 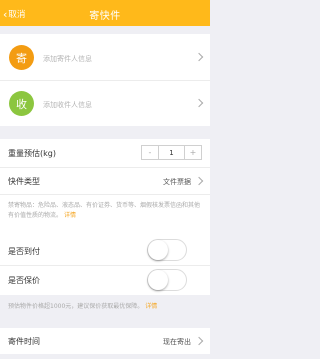 What do you see at coordinates (105, 16) in the screenshot?
I see `page-title: 寄快件` at bounding box center [105, 16].